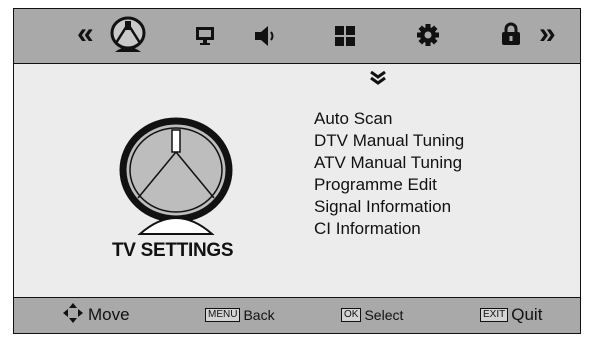 The image size is (590, 342). I want to click on category-title: TV SETTINGS, so click(173, 250).